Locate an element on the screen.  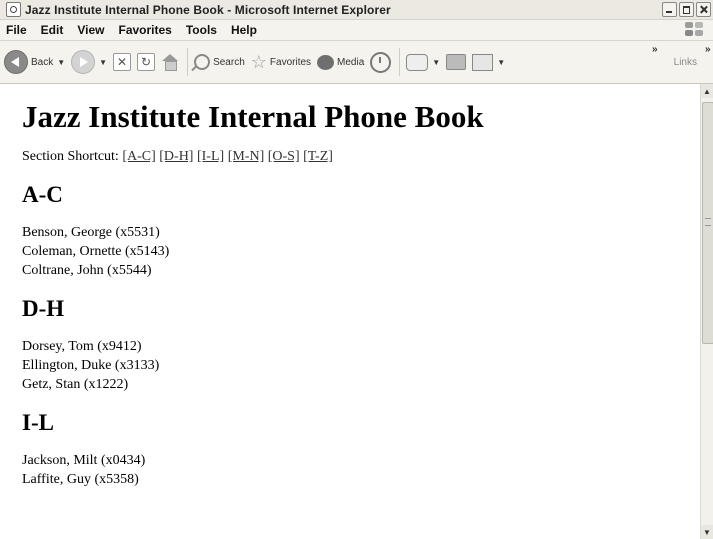
scrollbar-thumb is located at coordinates (707, 223).